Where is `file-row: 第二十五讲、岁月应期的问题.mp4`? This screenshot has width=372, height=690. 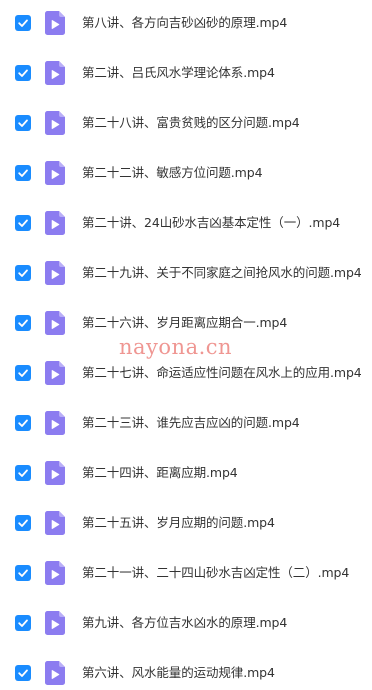 file-row: 第二十五讲、岁月应期的问题.mp4 is located at coordinates (186, 524).